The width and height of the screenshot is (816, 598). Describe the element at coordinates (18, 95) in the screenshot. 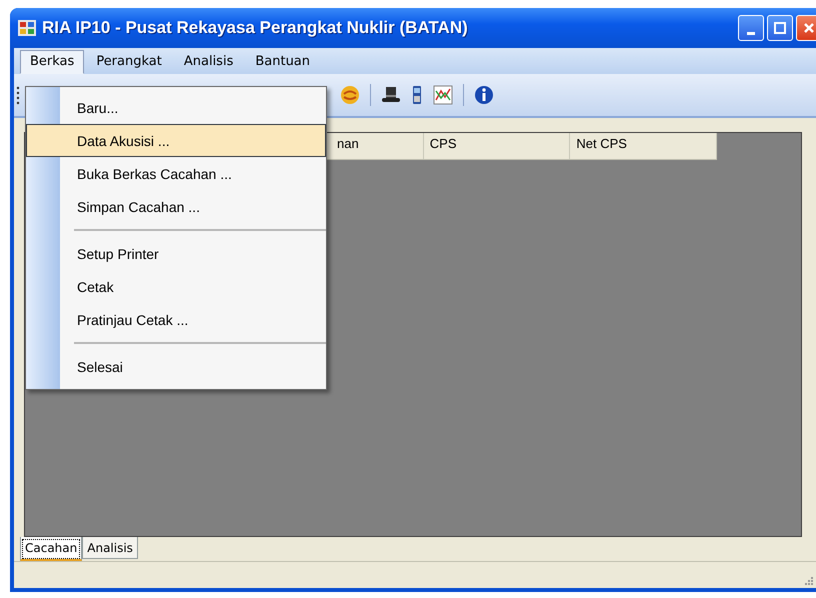

I see `toolbar-grip-icon` at that location.